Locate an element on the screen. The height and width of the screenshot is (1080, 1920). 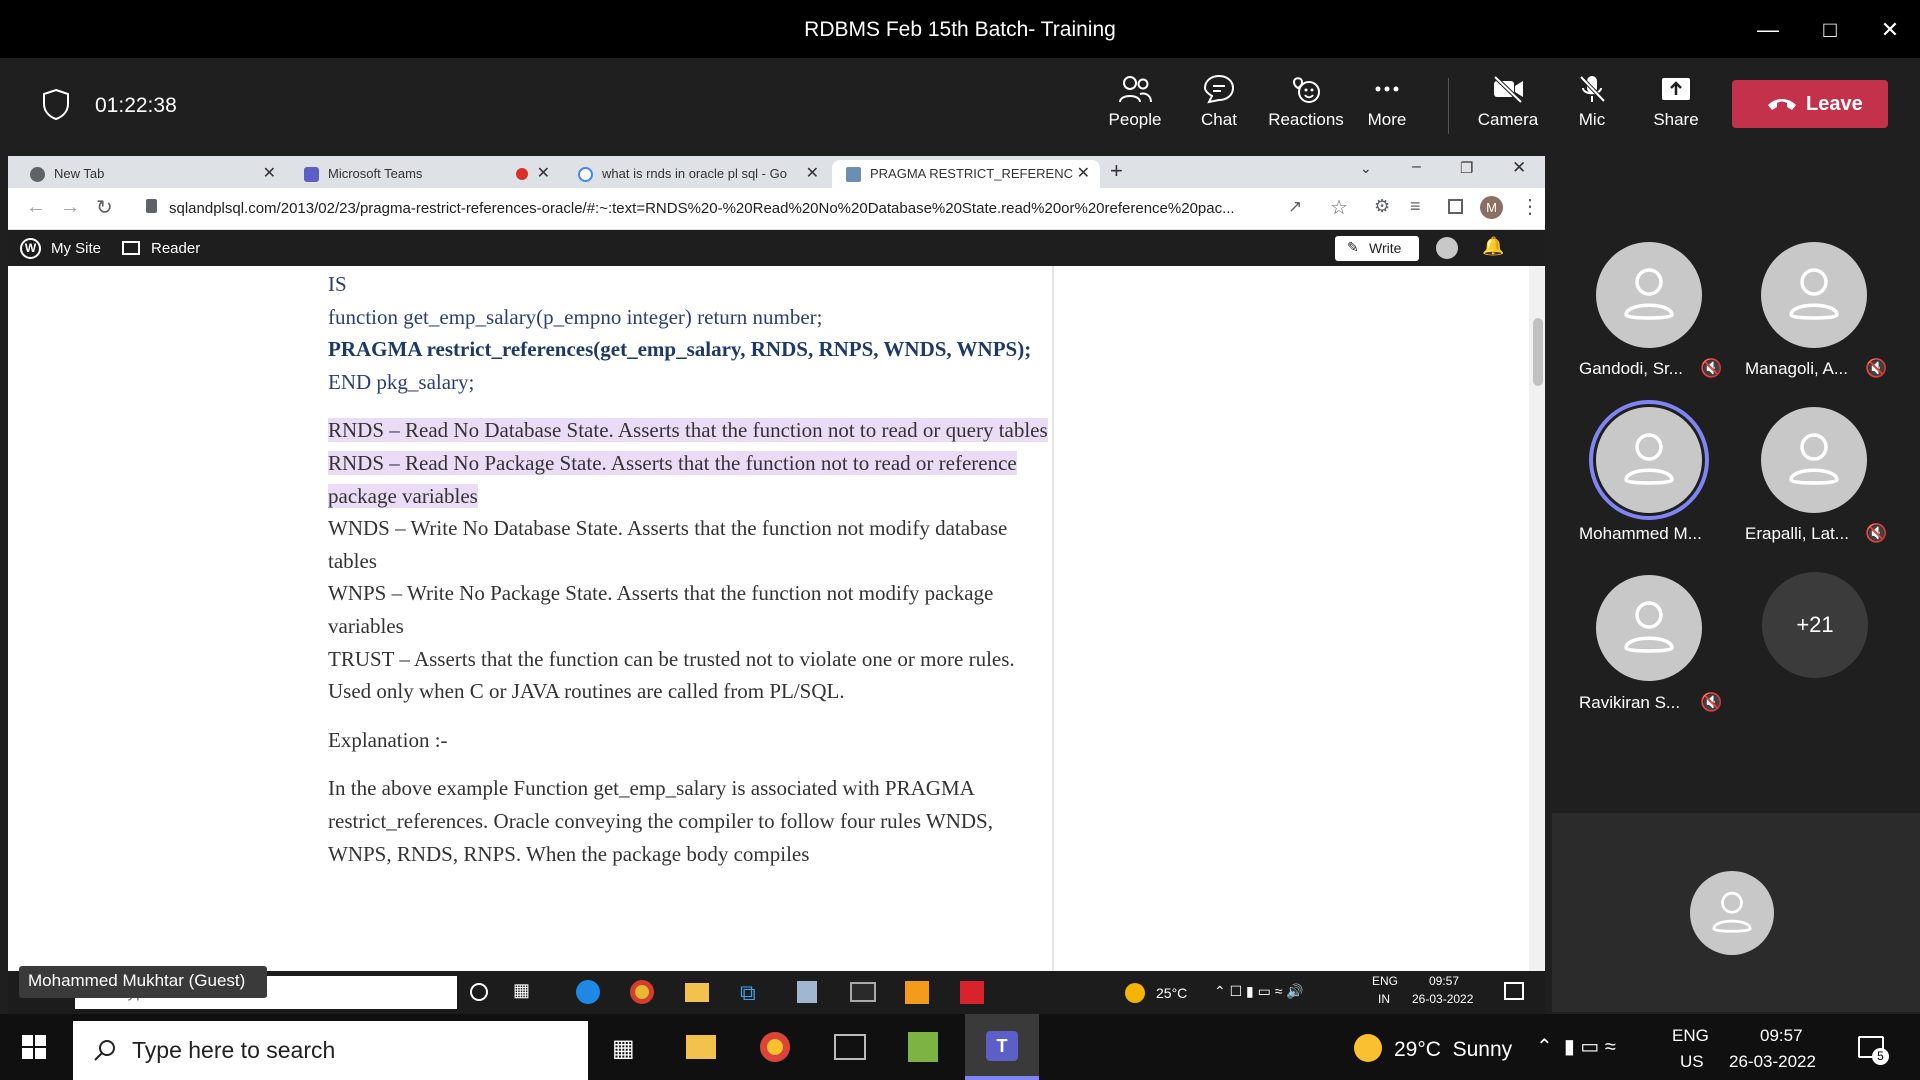
taskbar-search-box: Type here to search is located at coordinates (330, 1050).